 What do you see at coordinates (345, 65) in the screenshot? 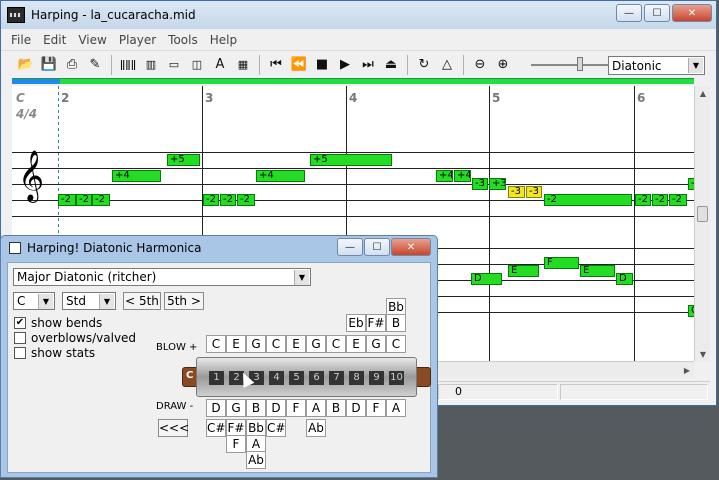
I see `play-icon: ▶` at bounding box center [345, 65].